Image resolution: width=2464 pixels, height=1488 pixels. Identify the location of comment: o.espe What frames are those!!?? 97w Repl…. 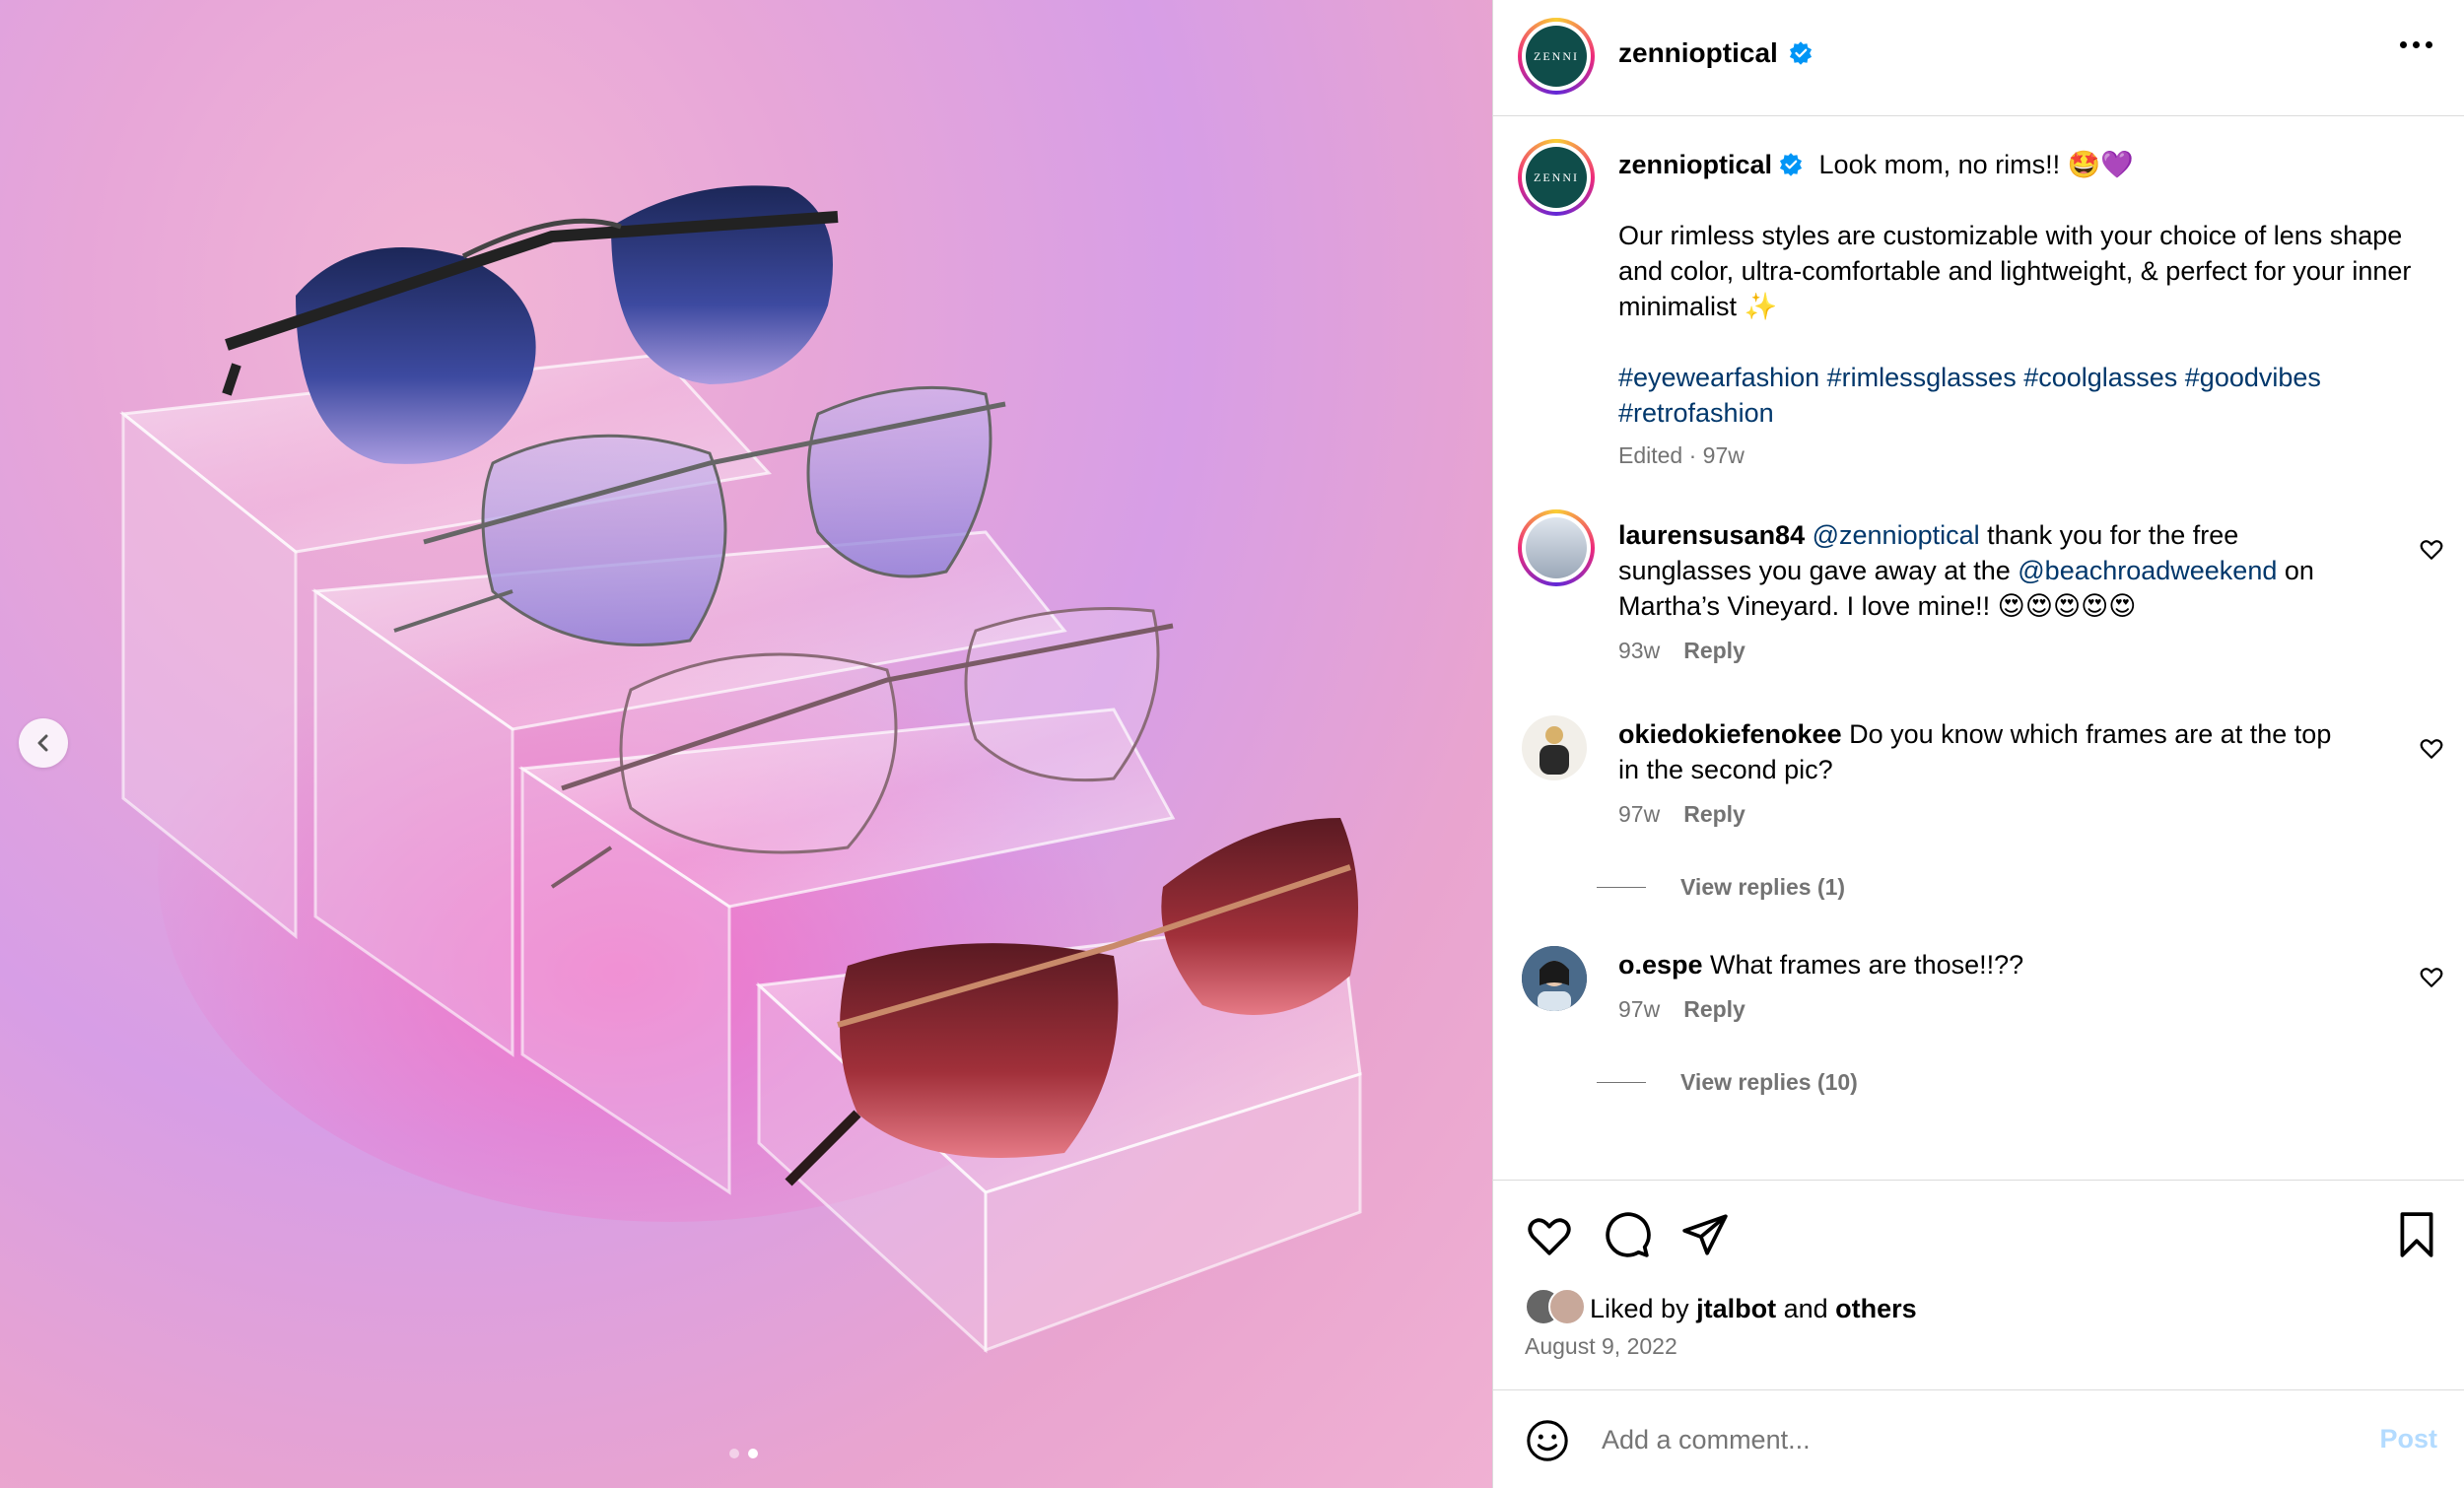
(2007, 985).